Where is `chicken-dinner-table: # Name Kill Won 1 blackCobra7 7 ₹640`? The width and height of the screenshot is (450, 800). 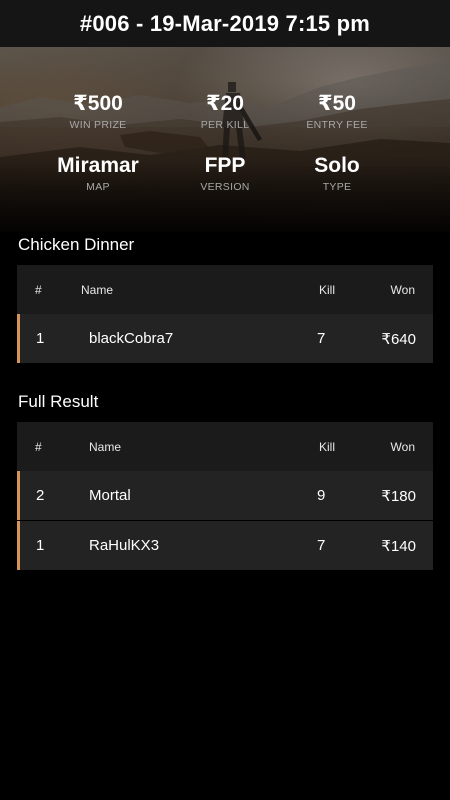
chicken-dinner-table: # Name Kill Won 1 blackCobra7 7 ₹640 is located at coordinates (225, 314).